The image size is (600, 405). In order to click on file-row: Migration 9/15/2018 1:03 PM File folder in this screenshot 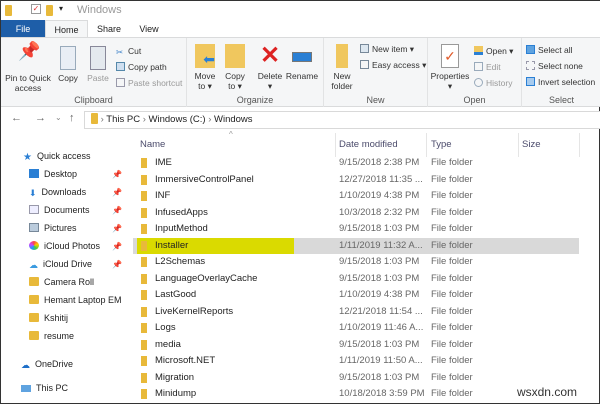, I will do `click(356, 378)`.